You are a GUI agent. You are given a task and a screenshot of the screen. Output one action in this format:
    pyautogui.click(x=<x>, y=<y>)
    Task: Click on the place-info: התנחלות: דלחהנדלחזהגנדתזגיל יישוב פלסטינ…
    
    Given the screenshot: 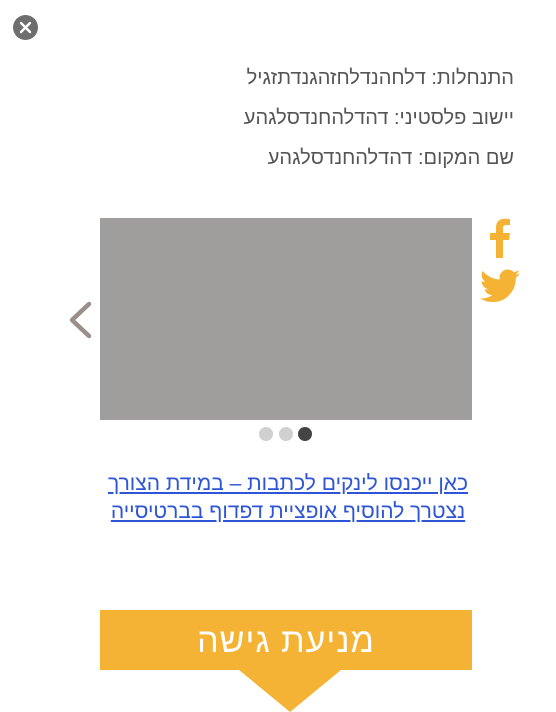 What is the action you would take?
    pyautogui.click(x=379, y=122)
    